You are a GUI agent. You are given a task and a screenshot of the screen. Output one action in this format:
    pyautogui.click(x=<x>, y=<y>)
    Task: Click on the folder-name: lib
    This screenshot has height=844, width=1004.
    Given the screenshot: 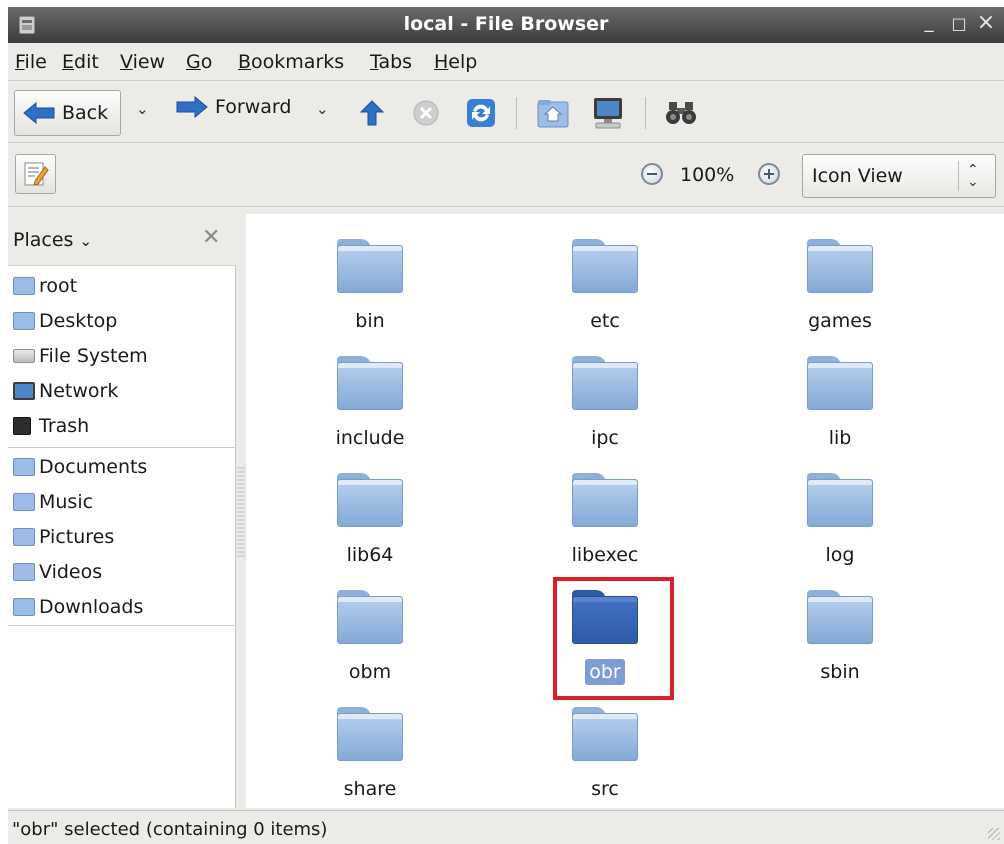 What is the action you would take?
    pyautogui.click(x=840, y=438)
    